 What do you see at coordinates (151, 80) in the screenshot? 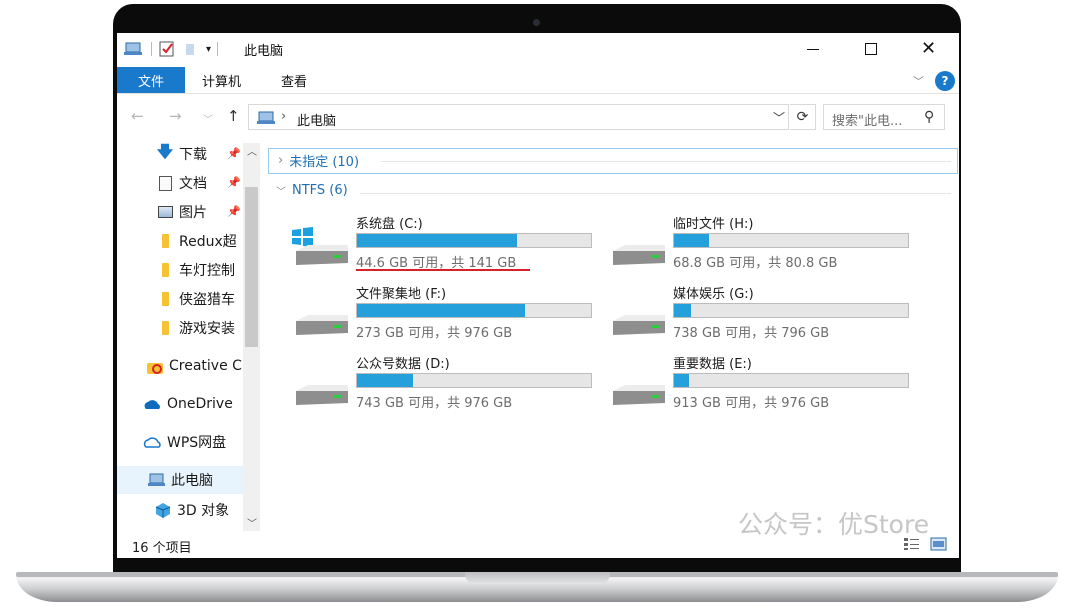
I see `tab-file: 文件` at bounding box center [151, 80].